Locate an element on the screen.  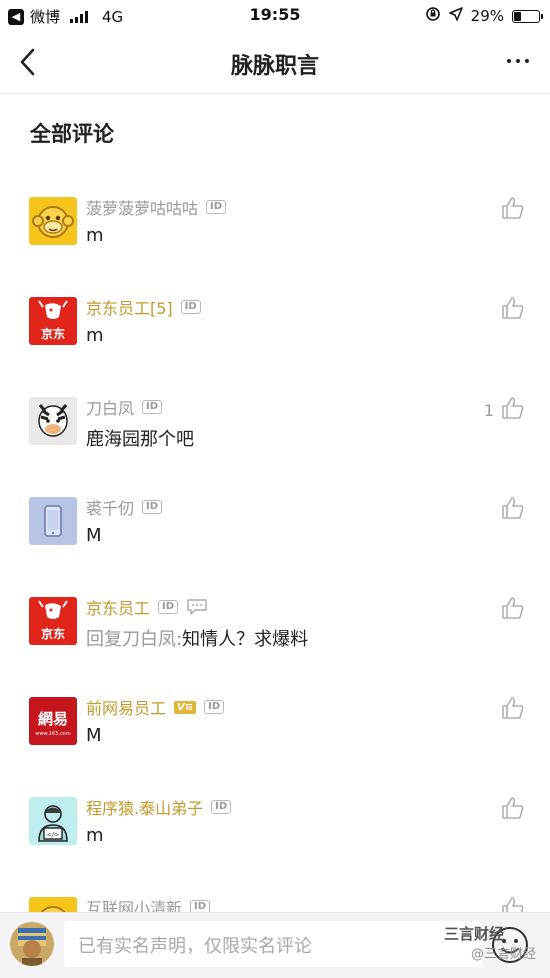
comment-author: 程序猿.泰山弟子 is located at coordinates (144, 807).